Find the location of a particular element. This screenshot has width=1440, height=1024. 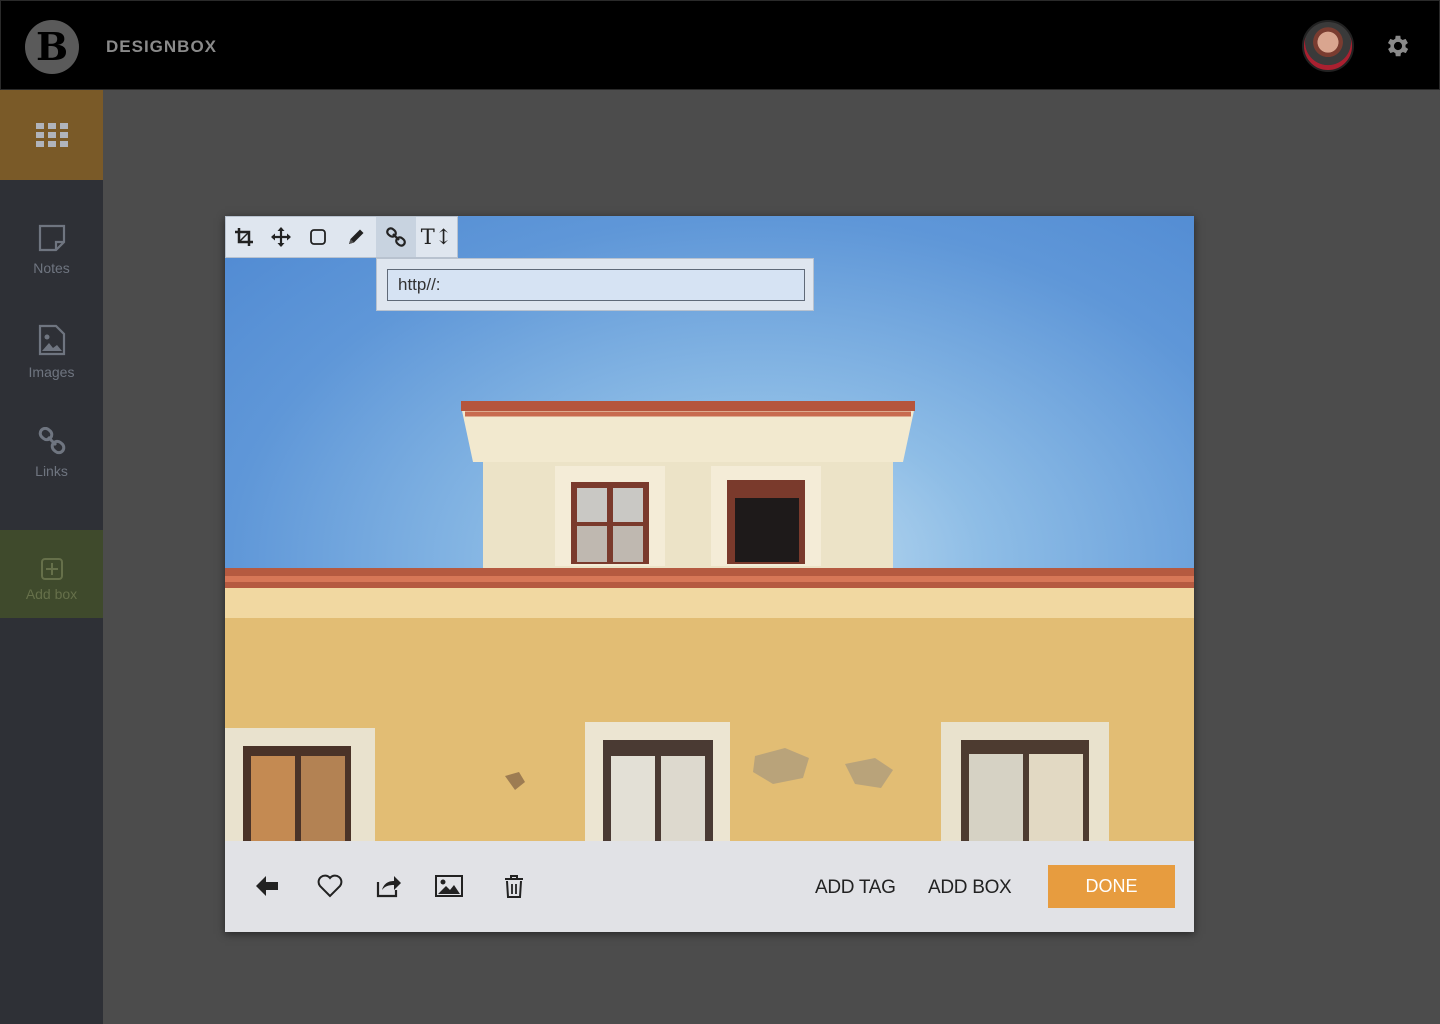

sidebar-item-label: Images is located at coordinates (51, 372).